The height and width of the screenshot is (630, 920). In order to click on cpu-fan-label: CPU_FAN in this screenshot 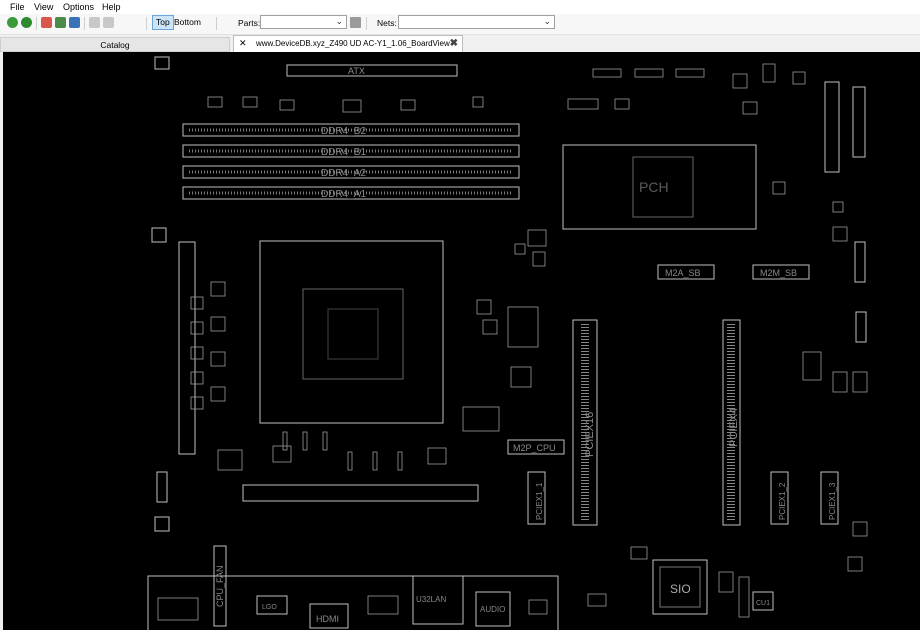, I will do `click(220, 586)`.